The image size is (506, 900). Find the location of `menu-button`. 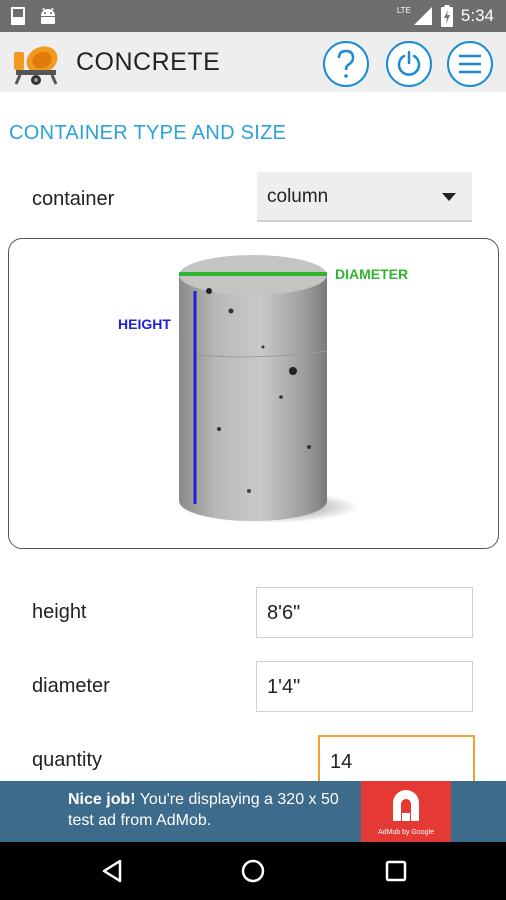

menu-button is located at coordinates (470, 64).